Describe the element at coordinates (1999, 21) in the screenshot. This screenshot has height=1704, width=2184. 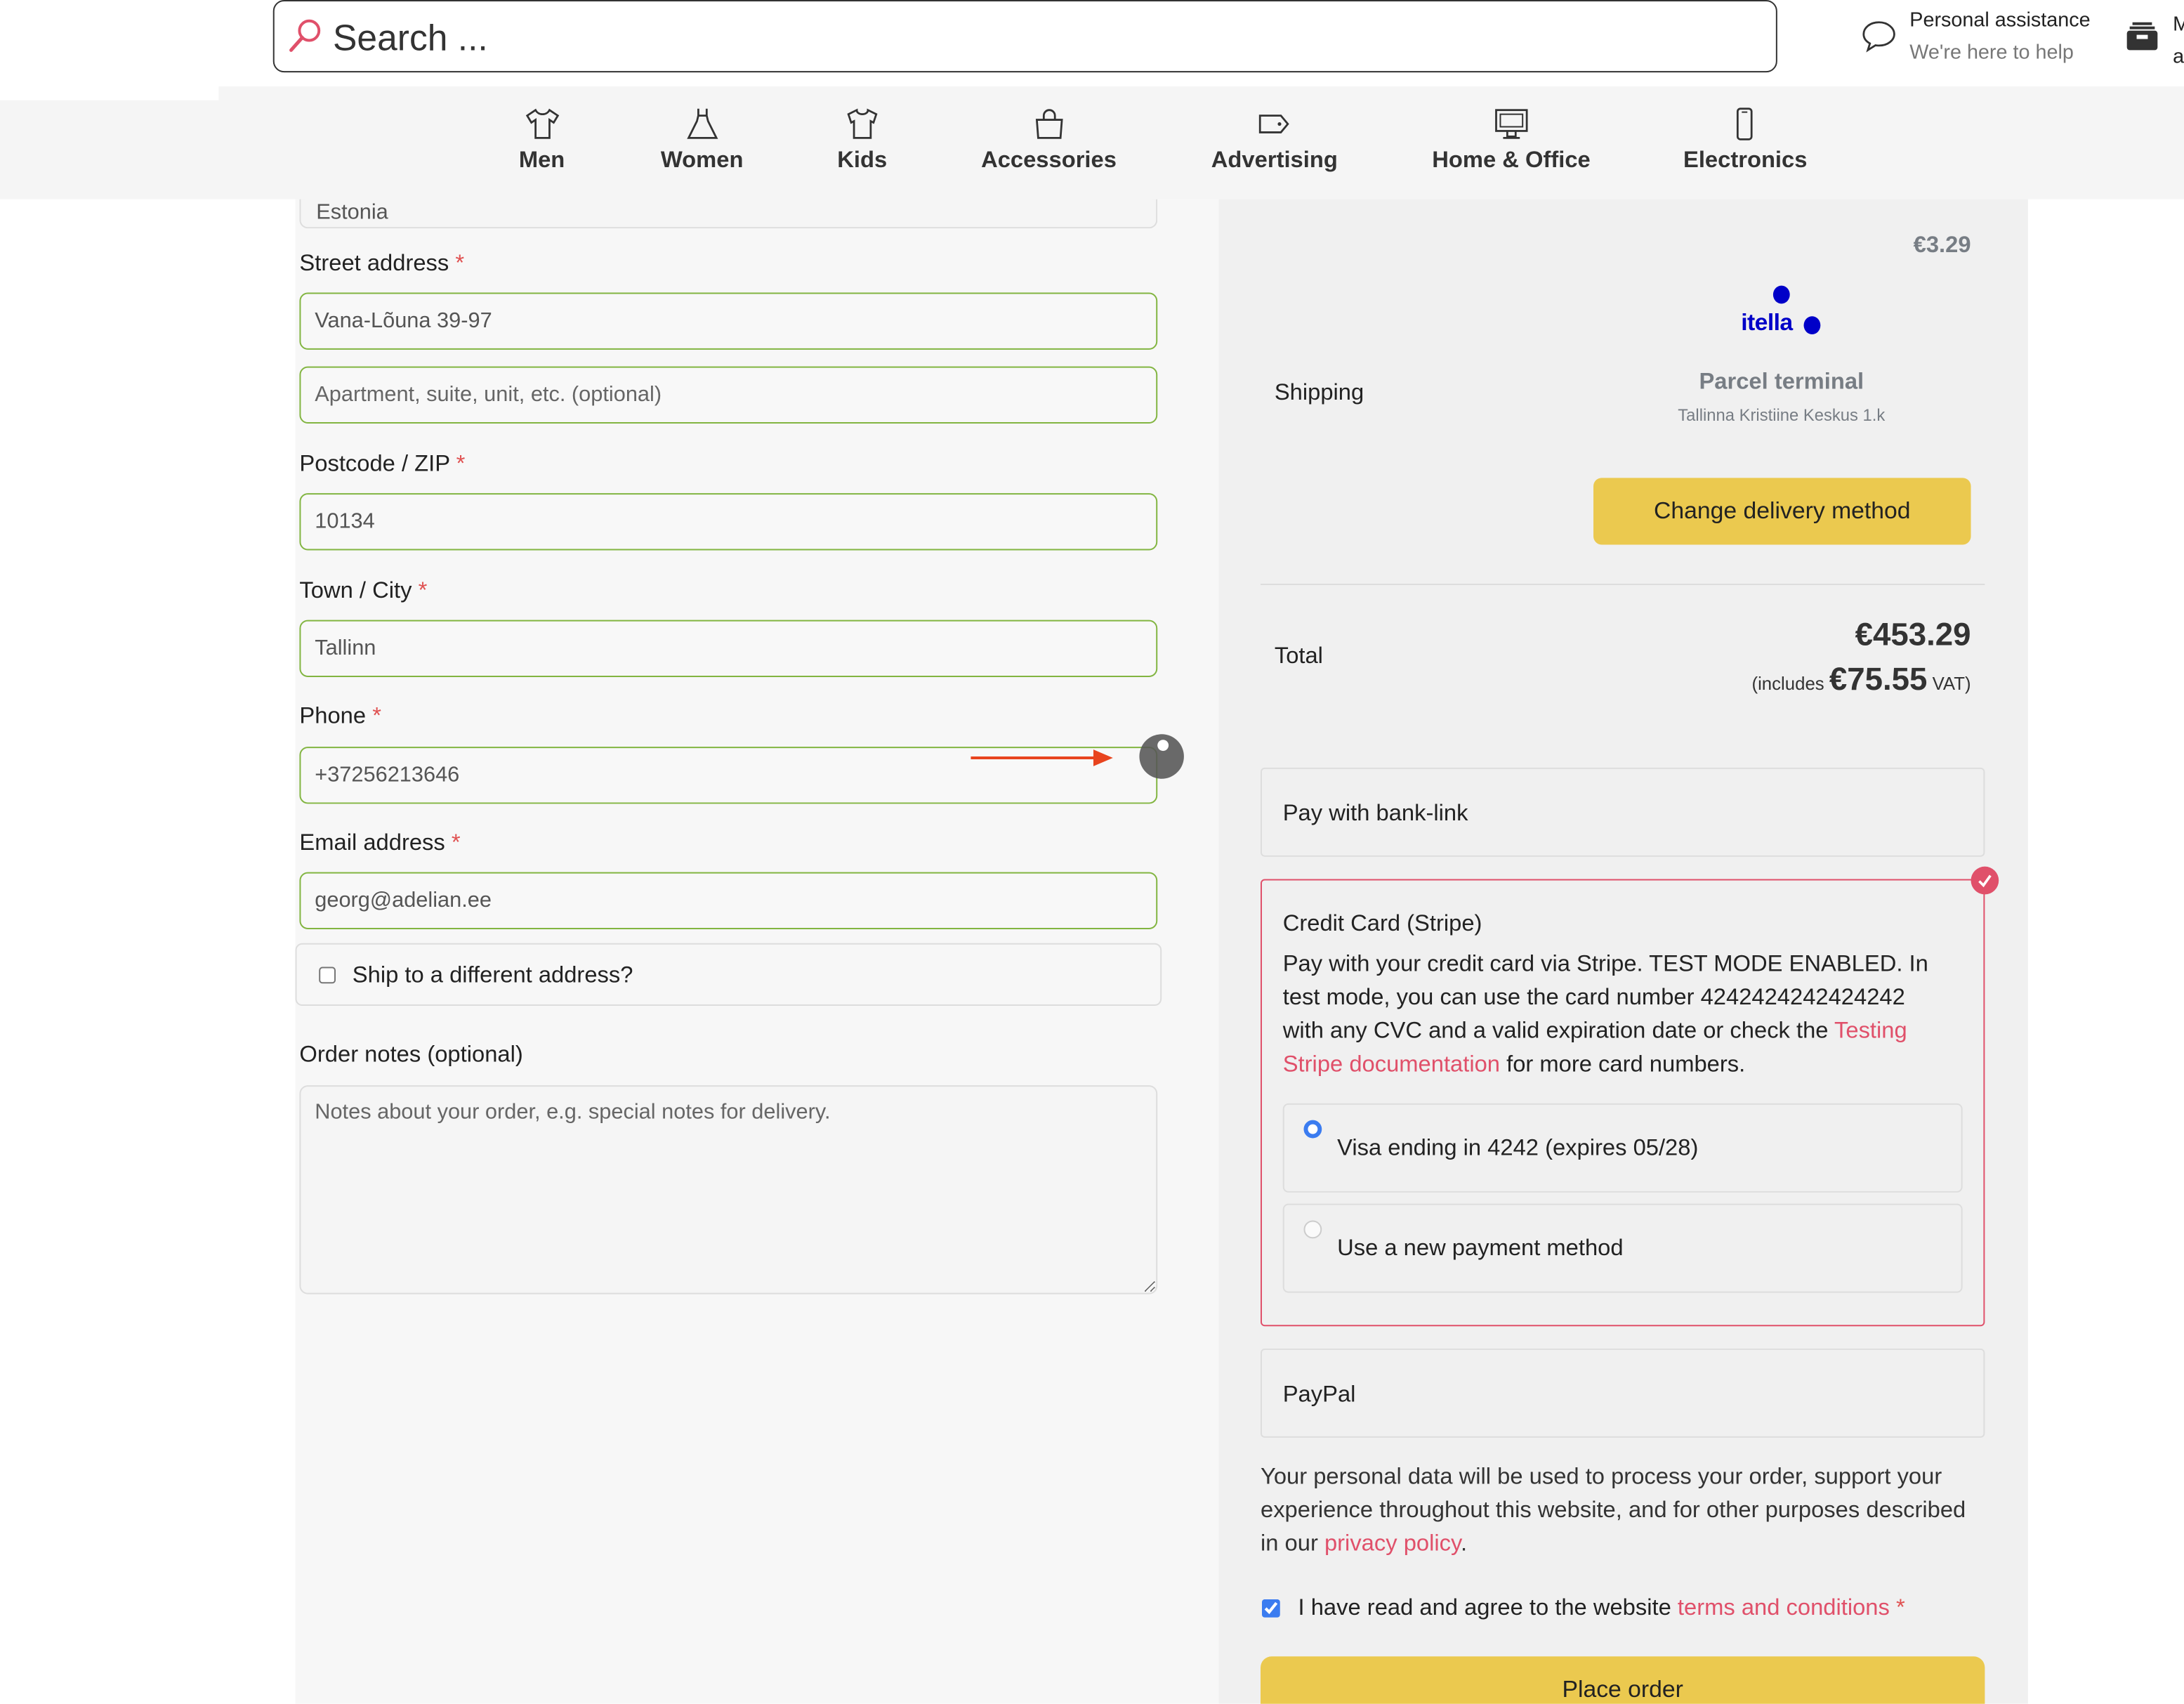
I see `assistance-title: Personal assistance` at that location.